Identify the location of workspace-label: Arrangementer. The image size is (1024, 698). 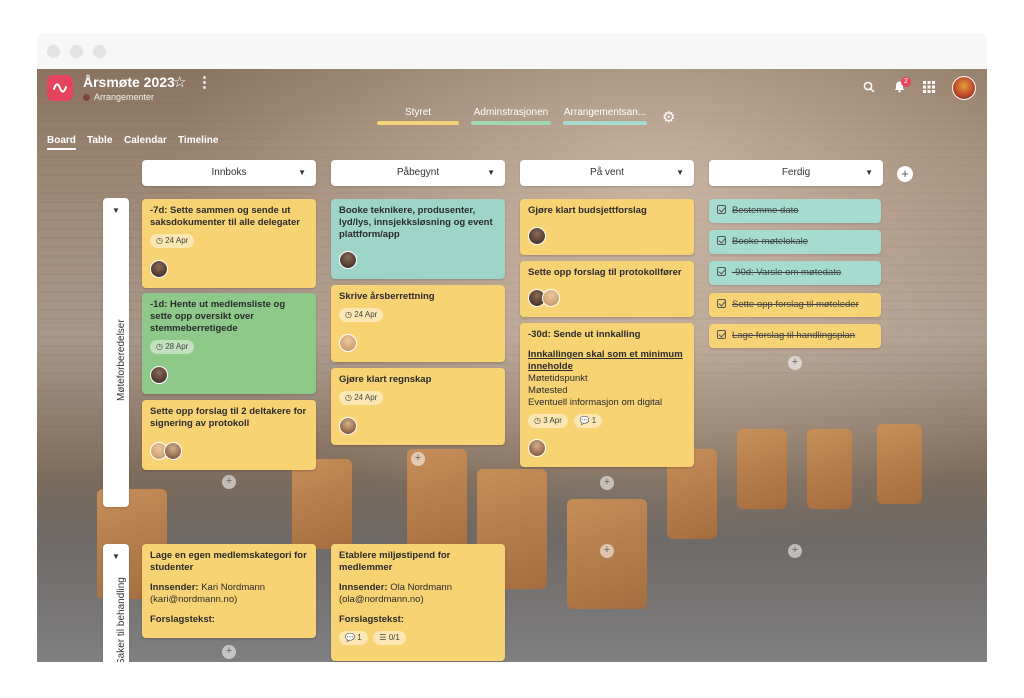
(124, 97).